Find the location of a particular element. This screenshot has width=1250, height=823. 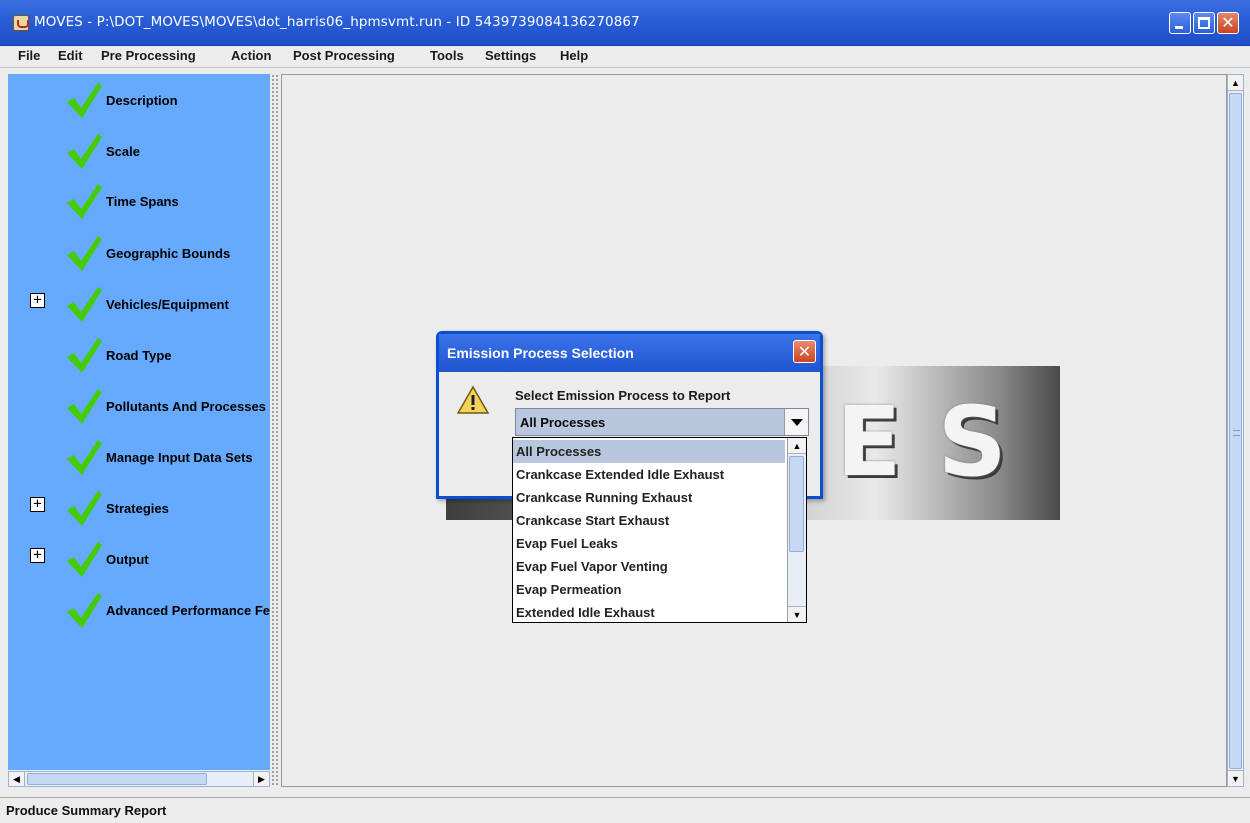

menu-action: Action is located at coordinates (251, 55).